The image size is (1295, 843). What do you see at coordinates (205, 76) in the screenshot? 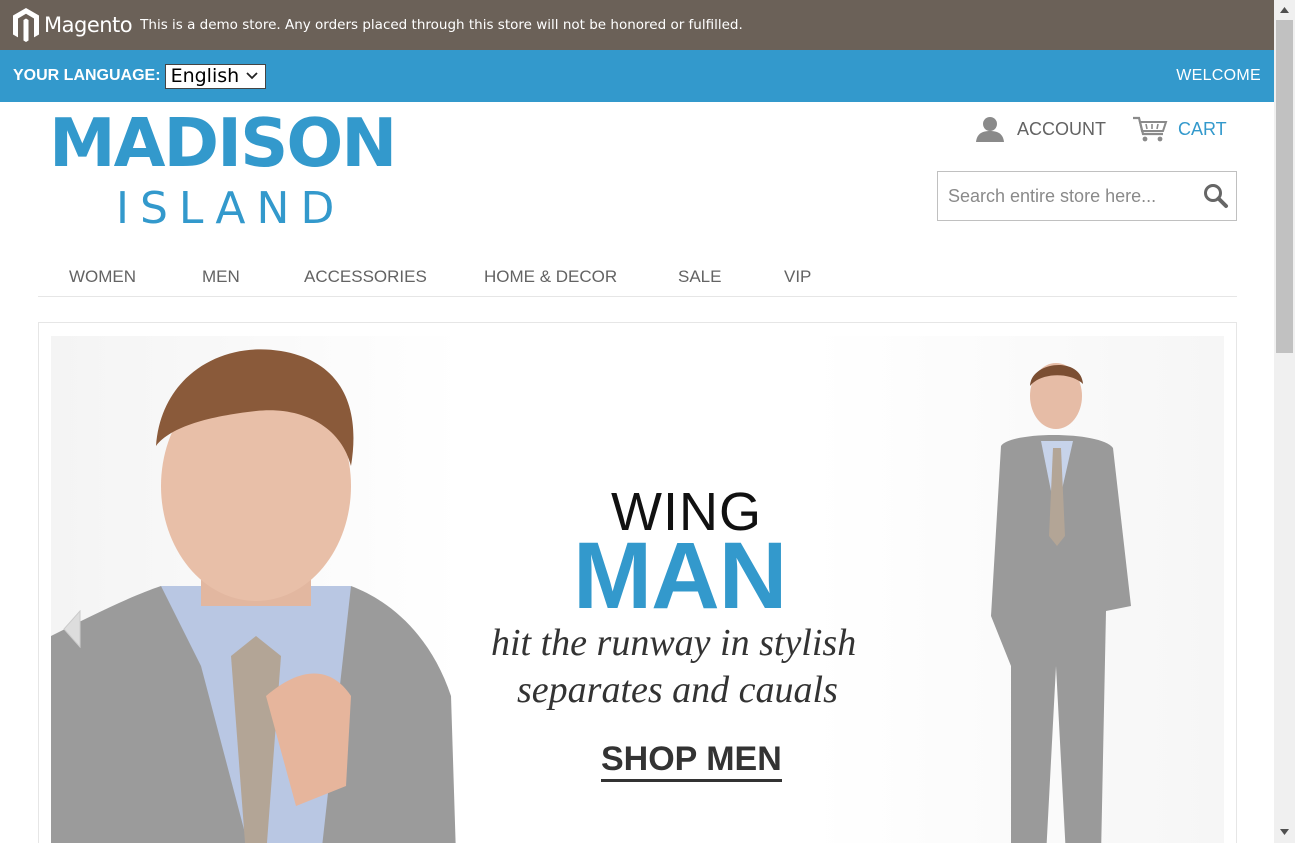
I see `language-select-value: English` at bounding box center [205, 76].